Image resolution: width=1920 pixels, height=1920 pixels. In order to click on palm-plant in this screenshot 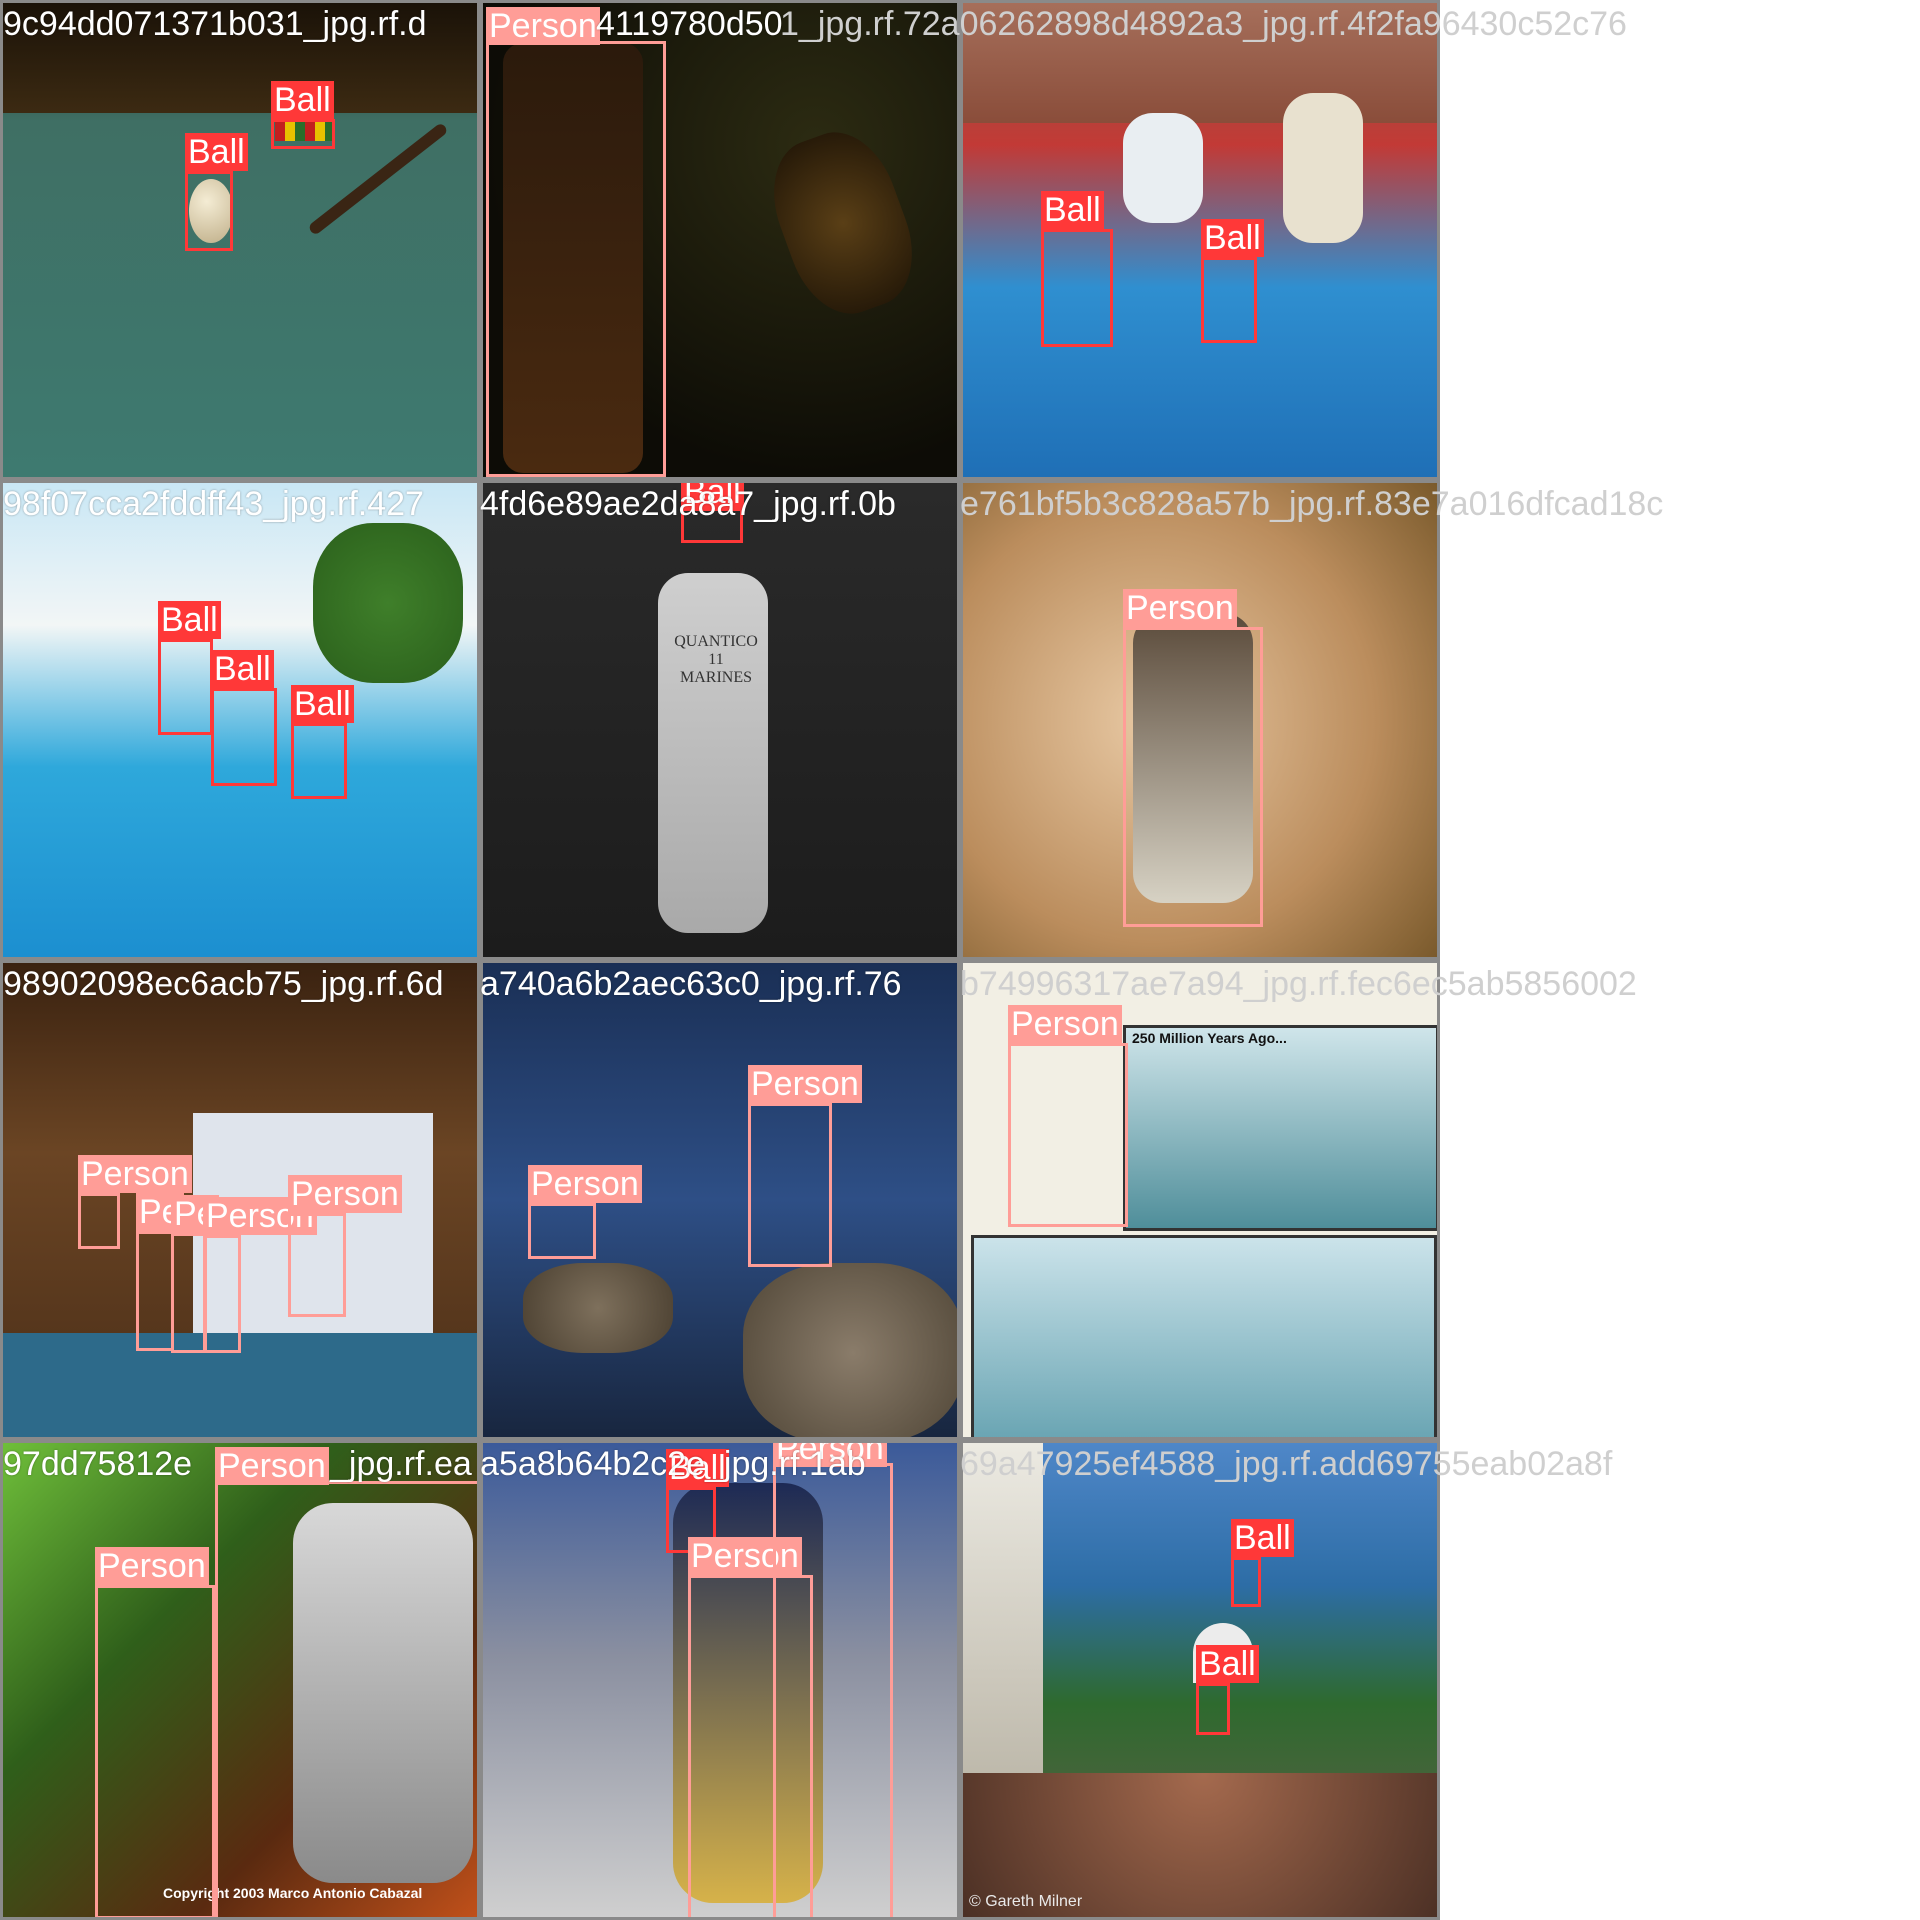, I will do `click(388, 603)`.